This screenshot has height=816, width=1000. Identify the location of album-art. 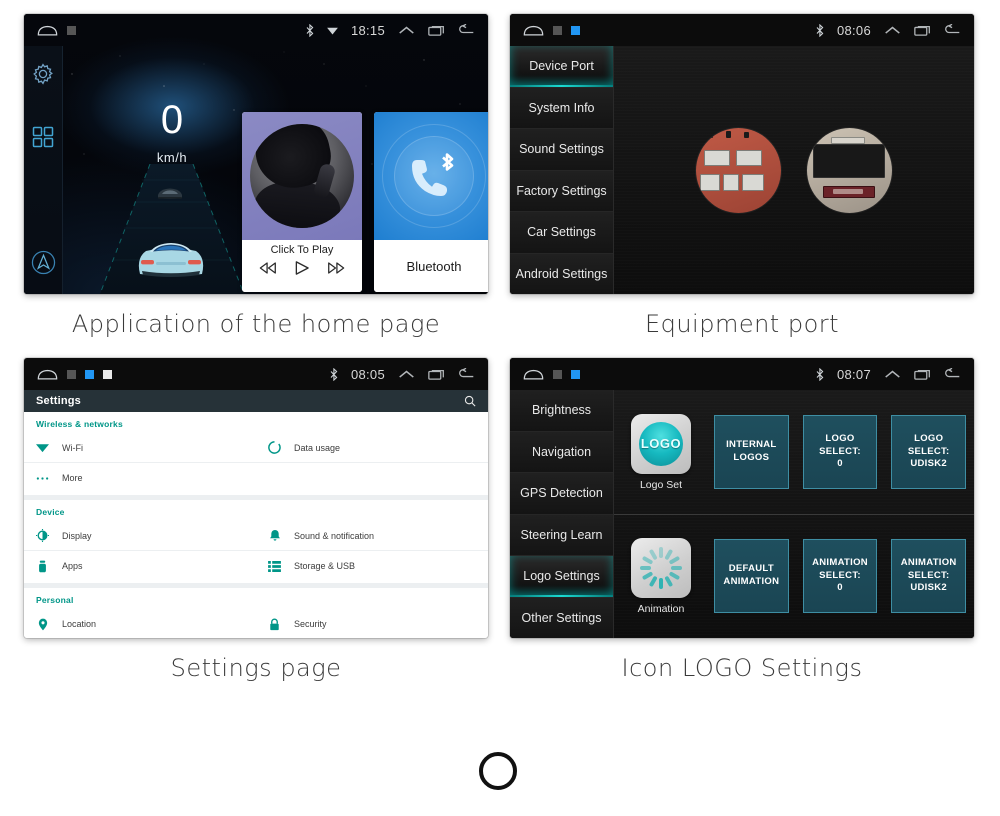
(302, 176).